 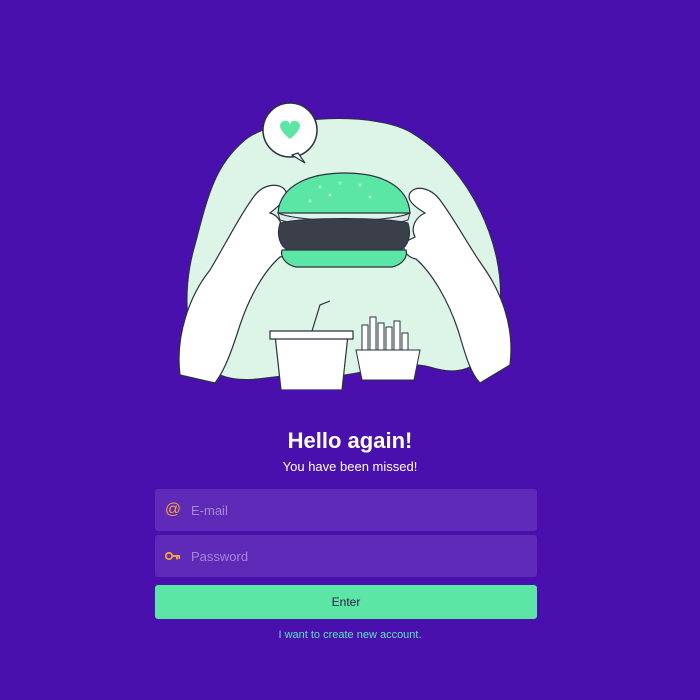 What do you see at coordinates (350, 635) in the screenshot?
I see `create-account-link: I want to create new account.` at bounding box center [350, 635].